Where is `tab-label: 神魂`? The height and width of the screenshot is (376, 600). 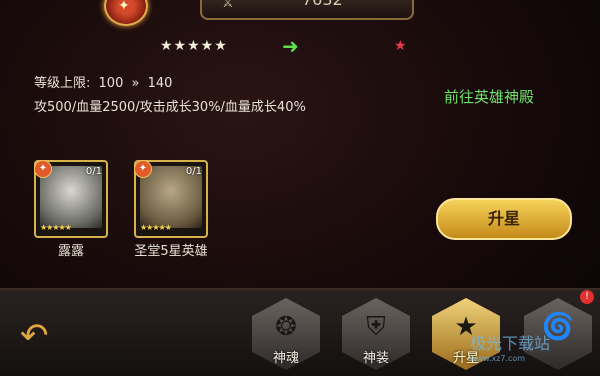
tab-label: 神魂 is located at coordinates (285, 358).